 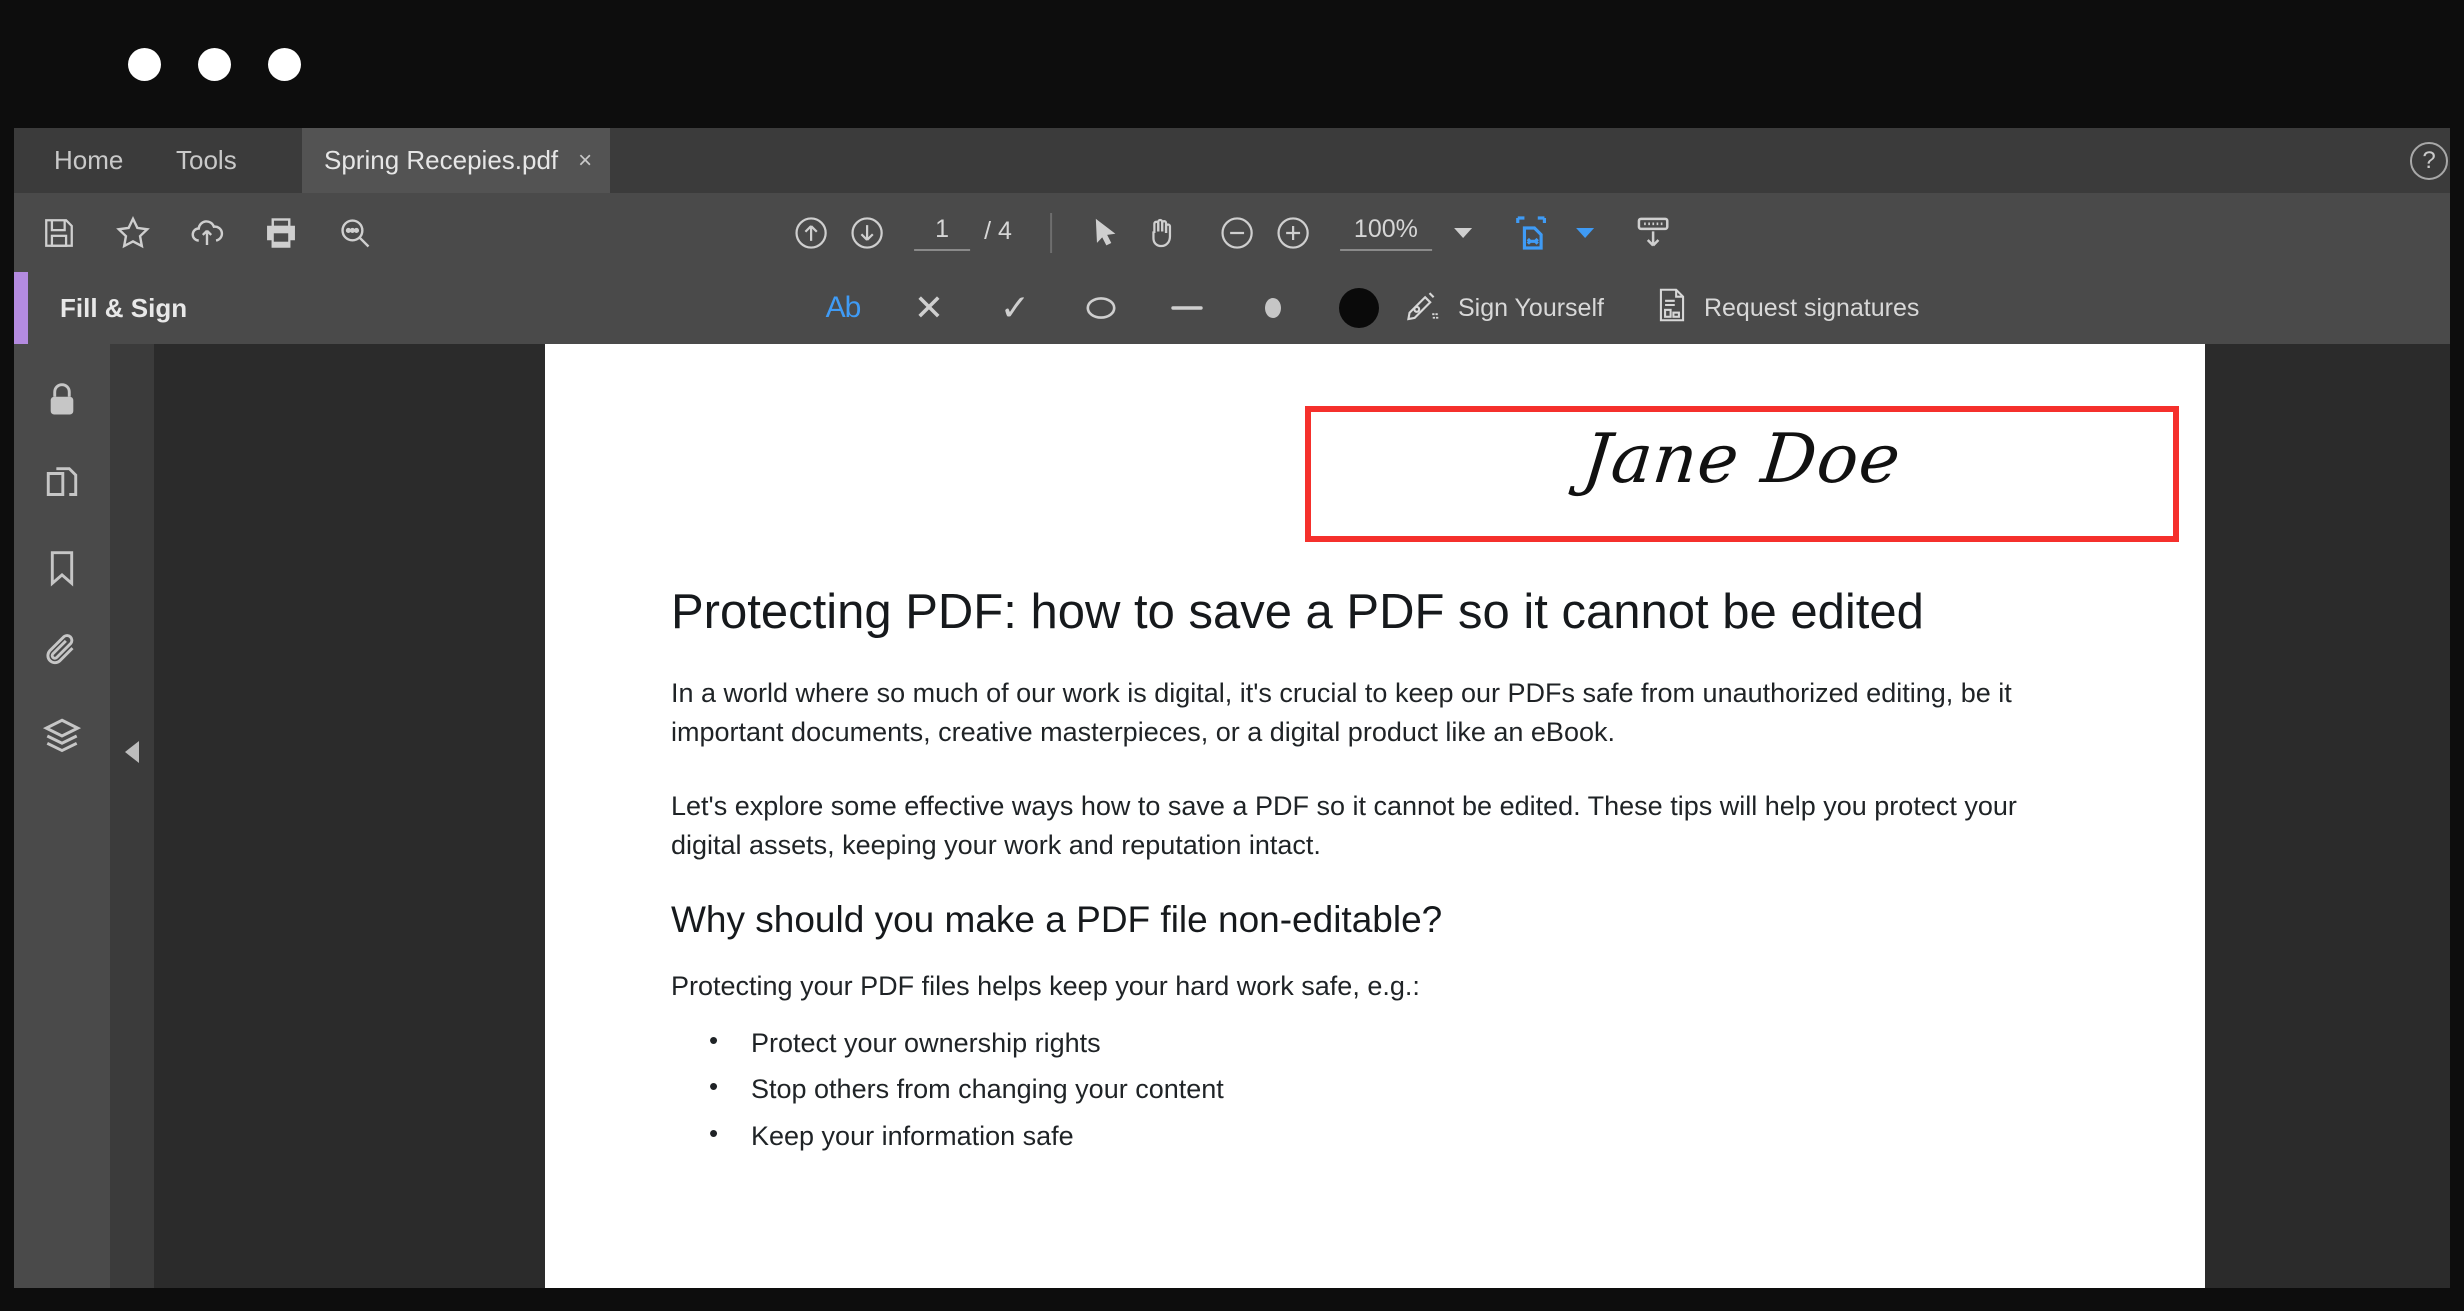 I want to click on sidebar-panel-area, so click(x=132, y=816).